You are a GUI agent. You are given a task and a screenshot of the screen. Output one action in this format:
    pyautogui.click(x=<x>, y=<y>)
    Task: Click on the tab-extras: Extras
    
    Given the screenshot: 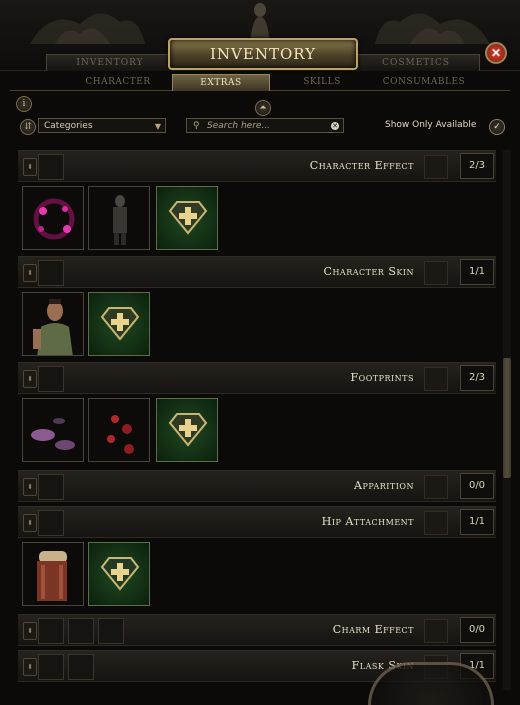 What is the action you would take?
    pyautogui.click(x=221, y=82)
    